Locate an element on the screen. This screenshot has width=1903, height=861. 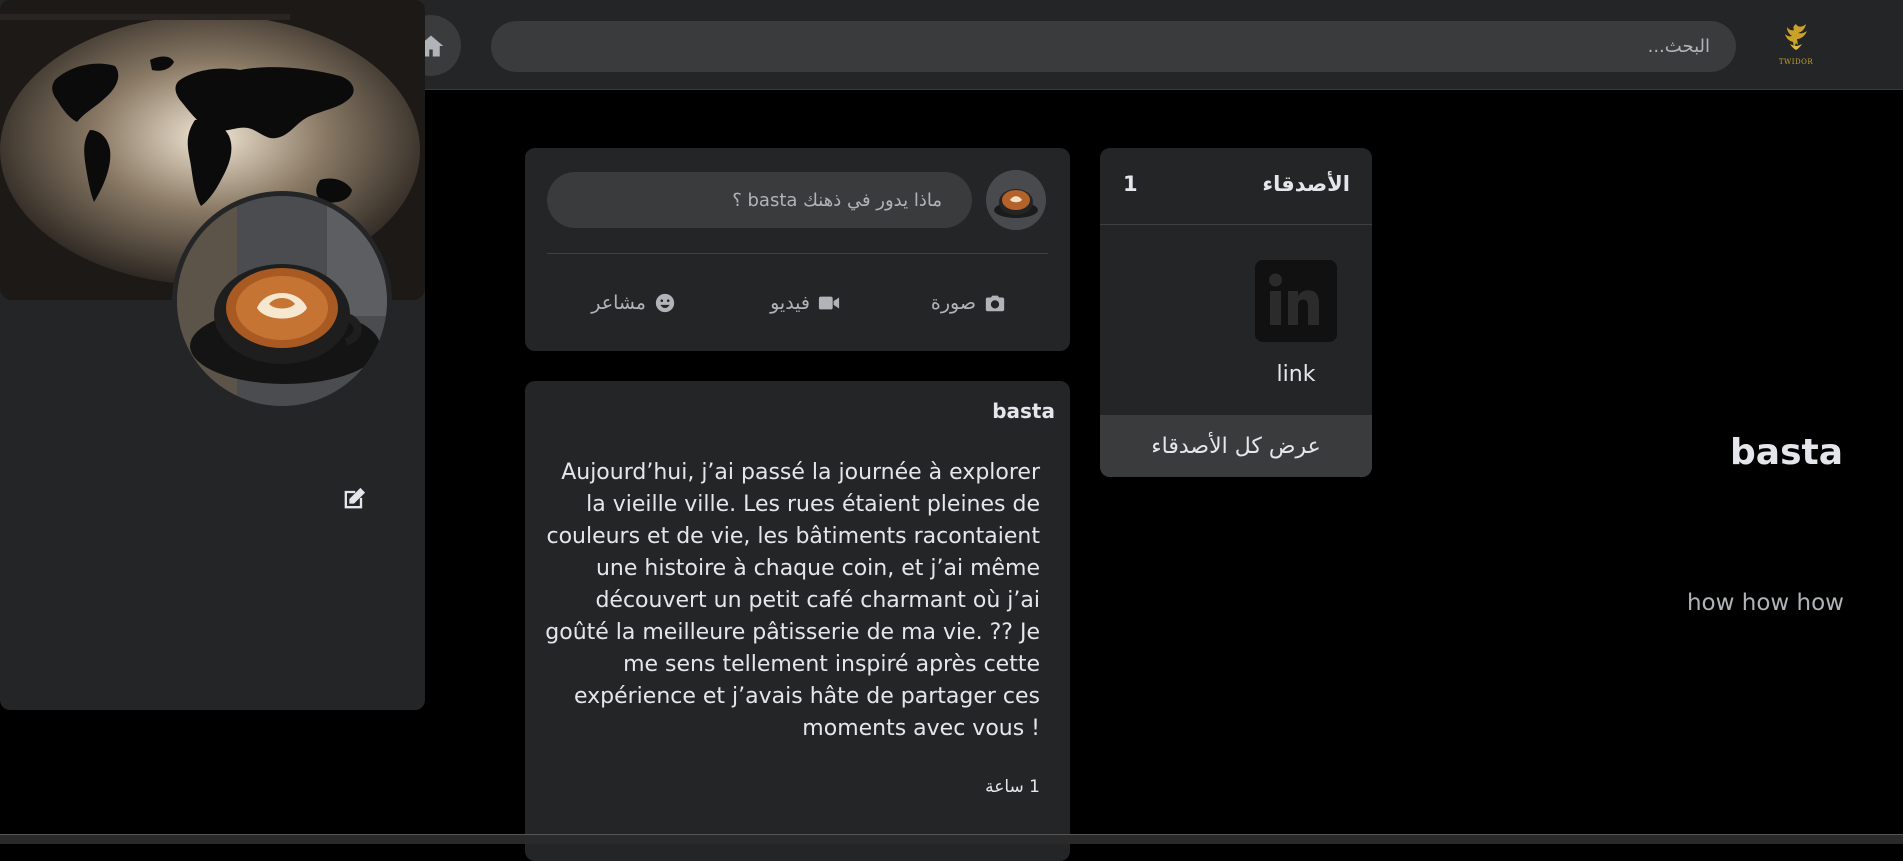
search-bar is located at coordinates (1113, 46).